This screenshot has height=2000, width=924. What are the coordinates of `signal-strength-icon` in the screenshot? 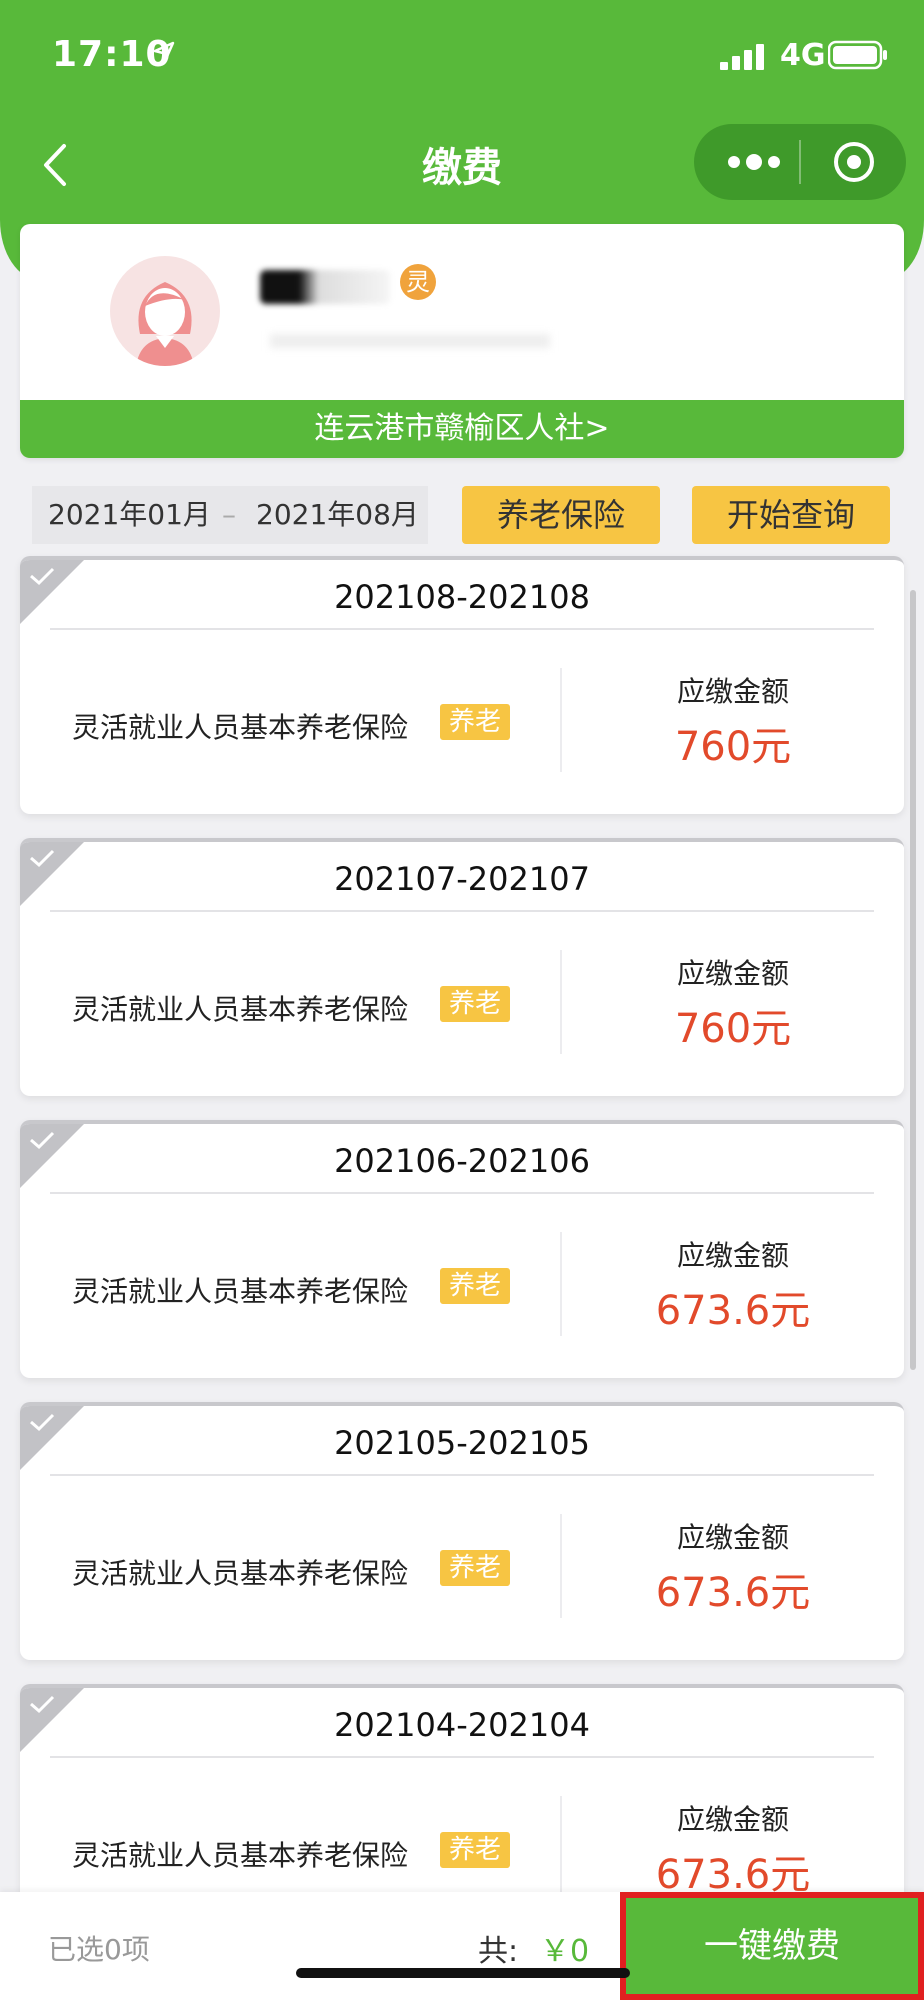 It's located at (742, 57).